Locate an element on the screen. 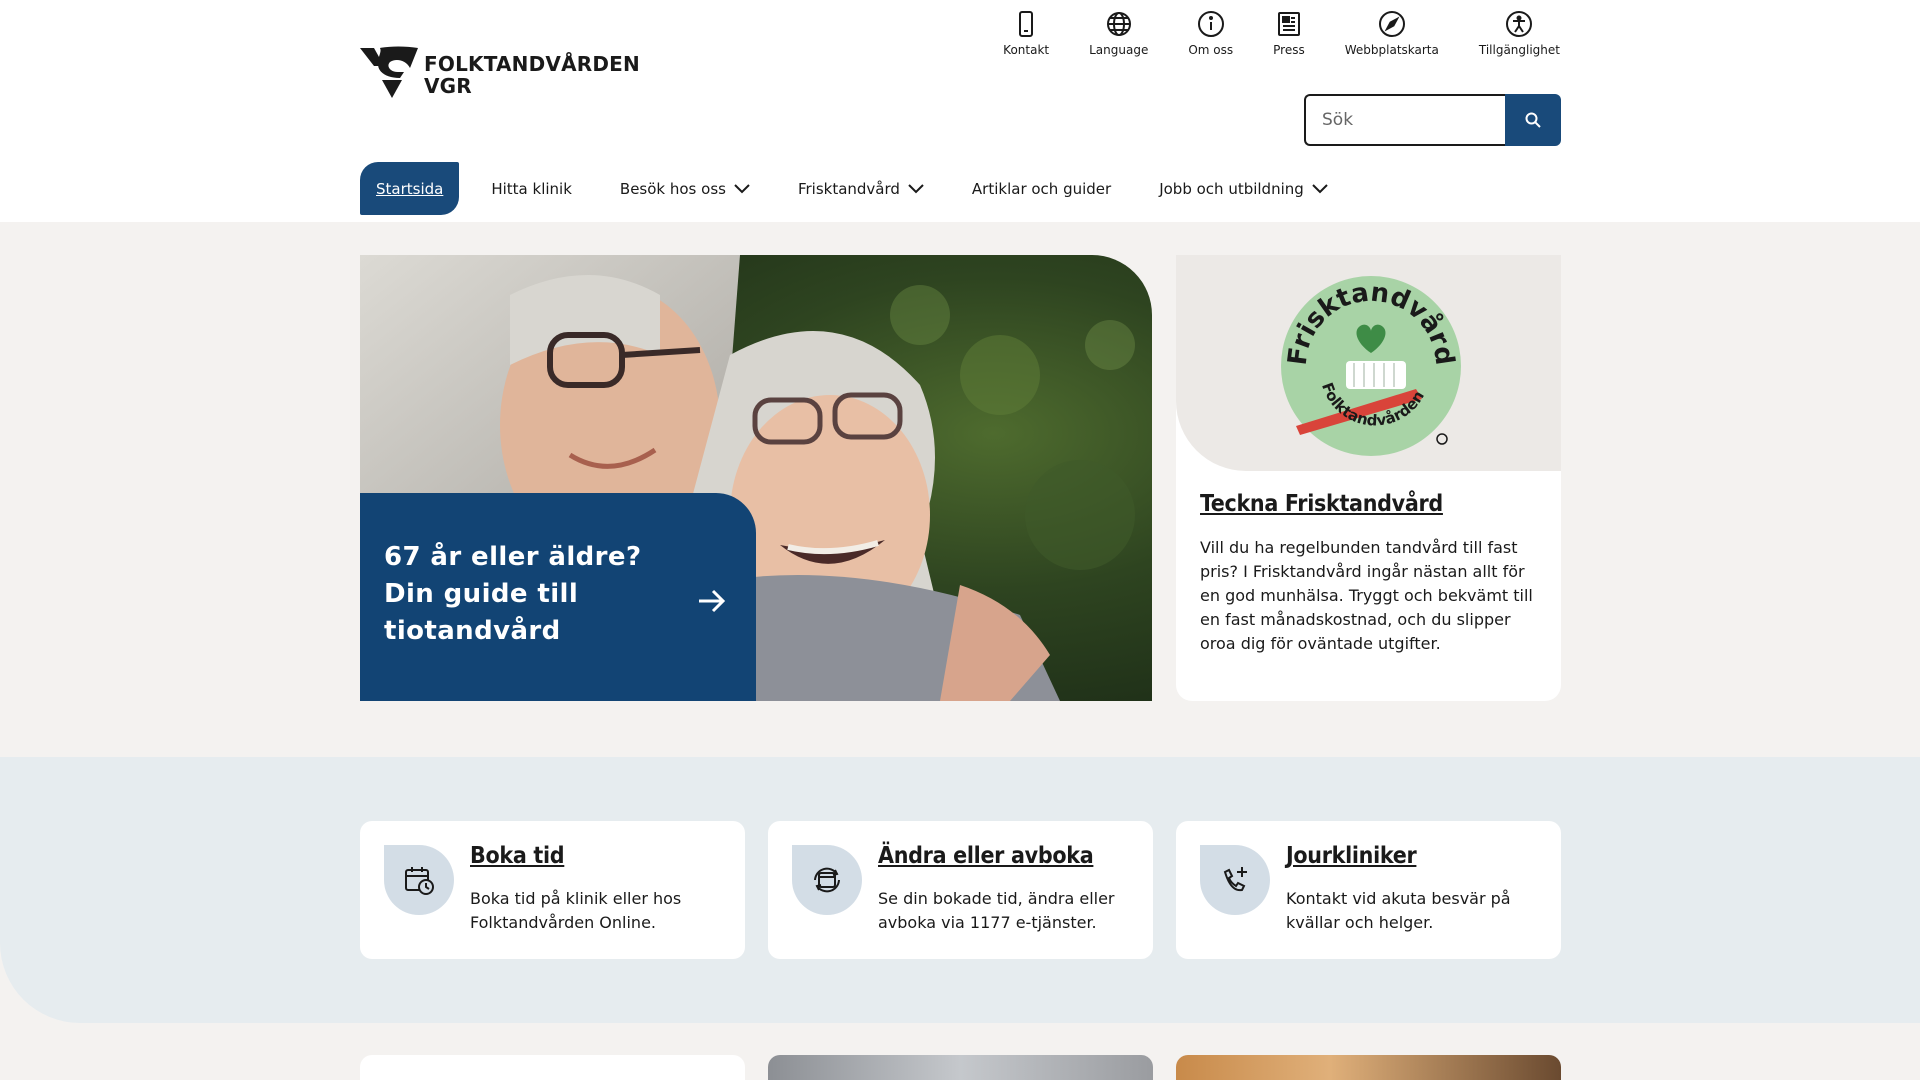 The width and height of the screenshot is (1920, 1080). utility-sitemap-label: Webbplatskarta is located at coordinates (1391, 50).